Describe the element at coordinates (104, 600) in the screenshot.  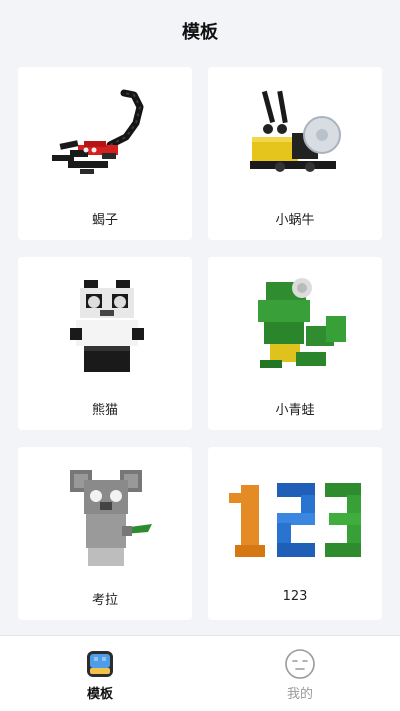
I see `template-label: 考拉` at that location.